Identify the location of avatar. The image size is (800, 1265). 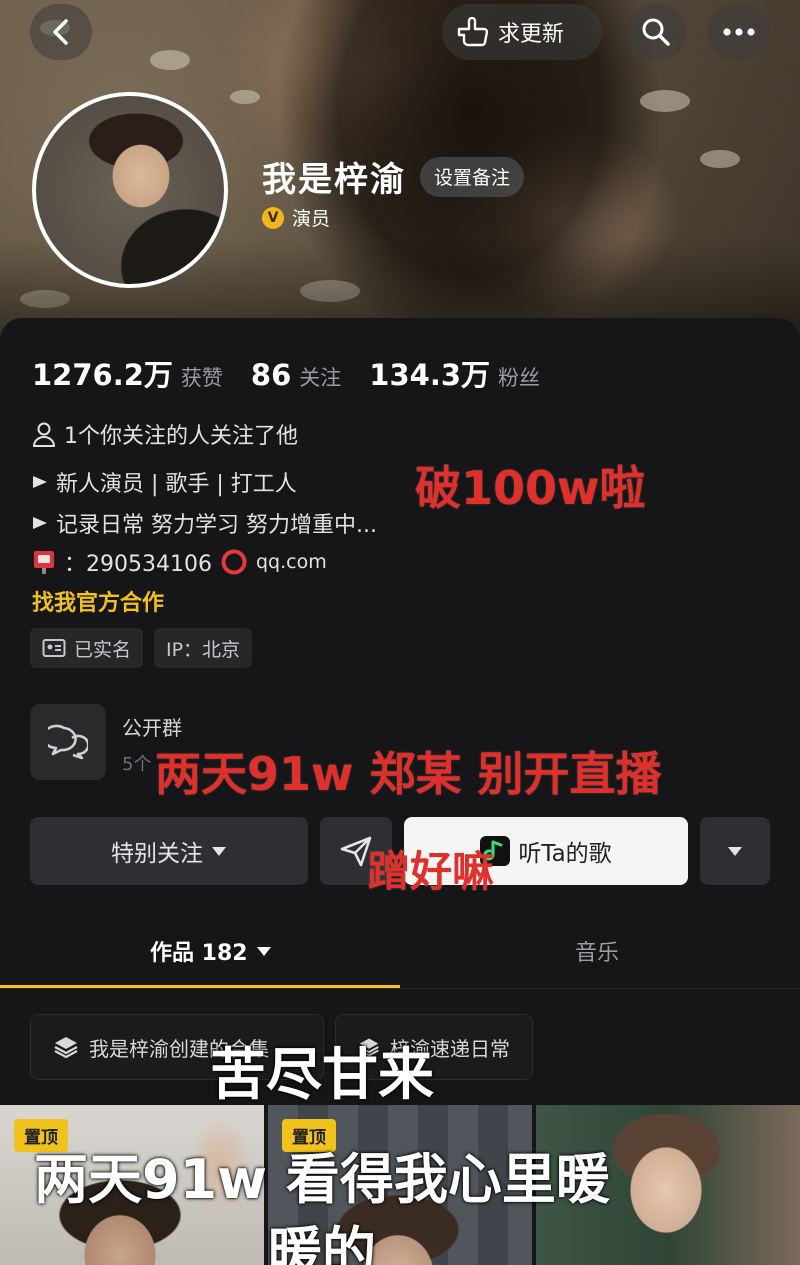
(130, 190).